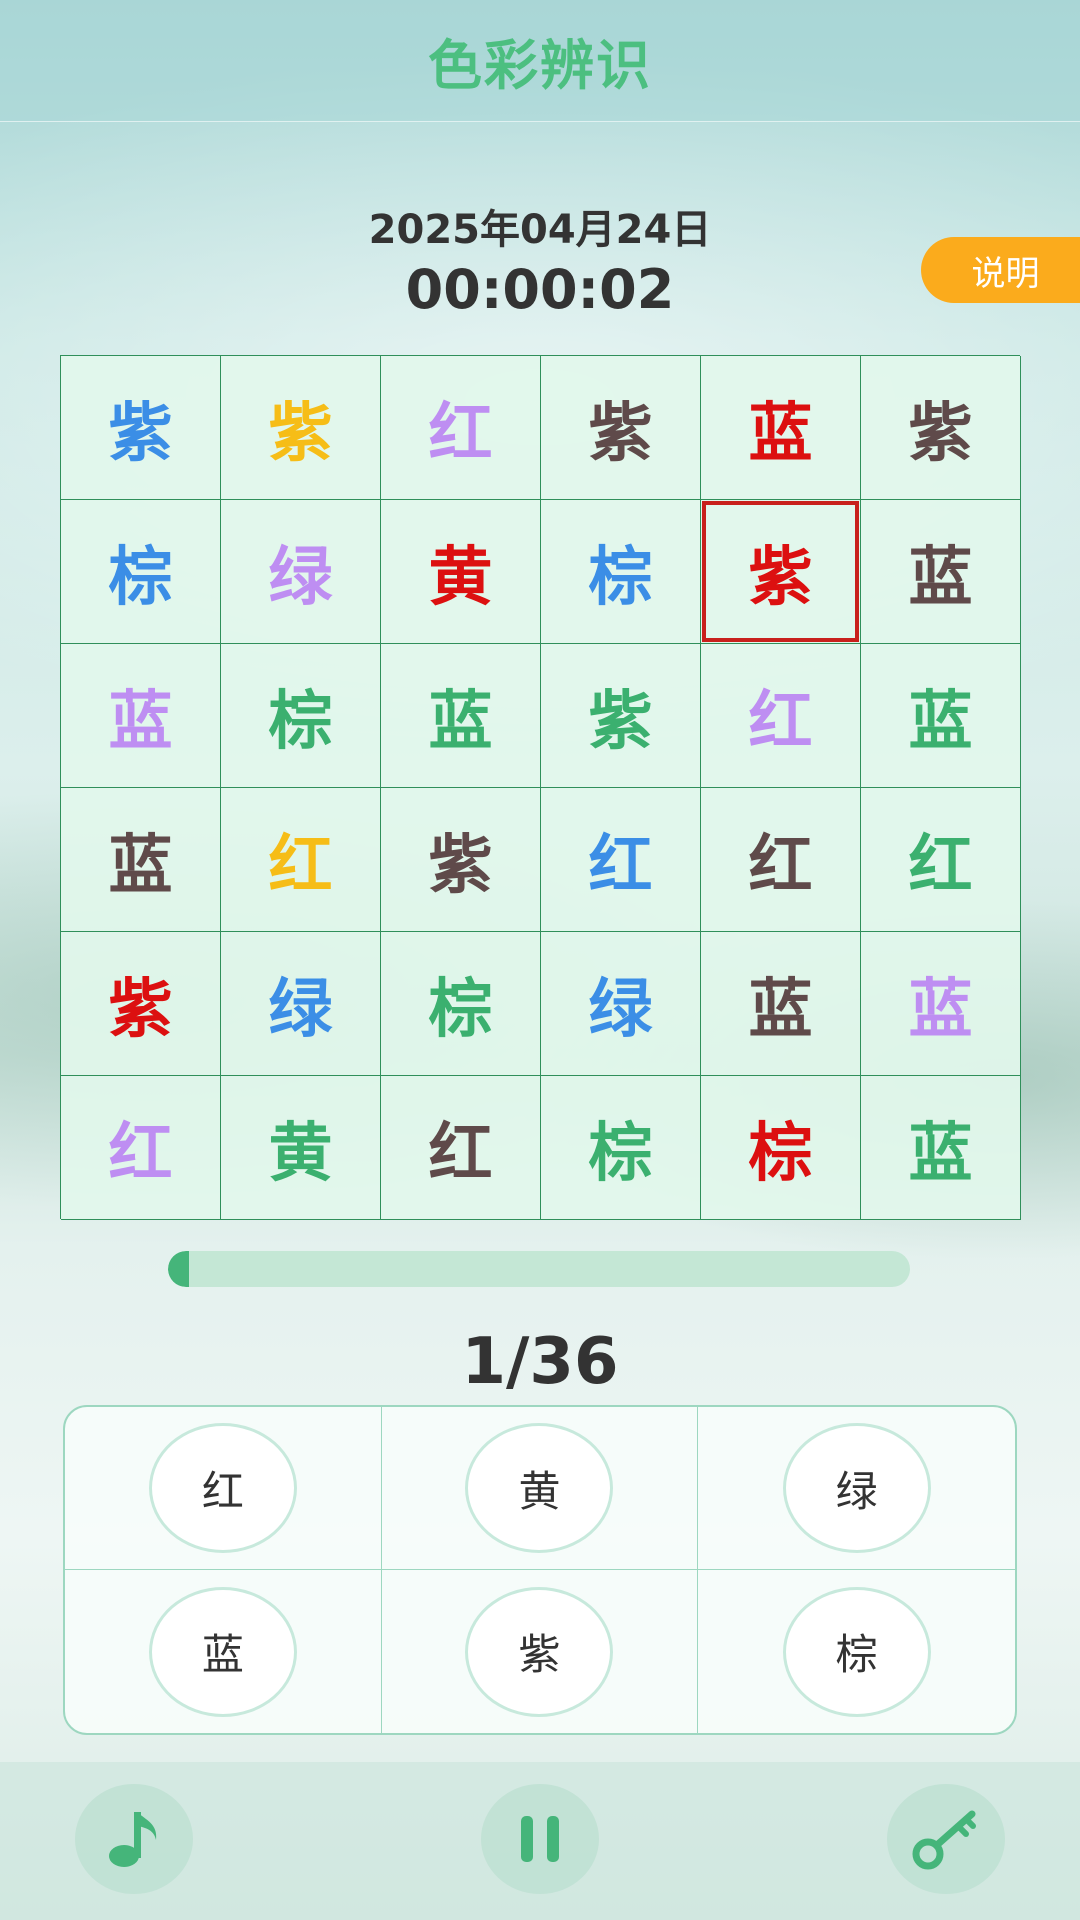 The height and width of the screenshot is (1920, 1080). I want to click on hint-button, so click(946, 1839).